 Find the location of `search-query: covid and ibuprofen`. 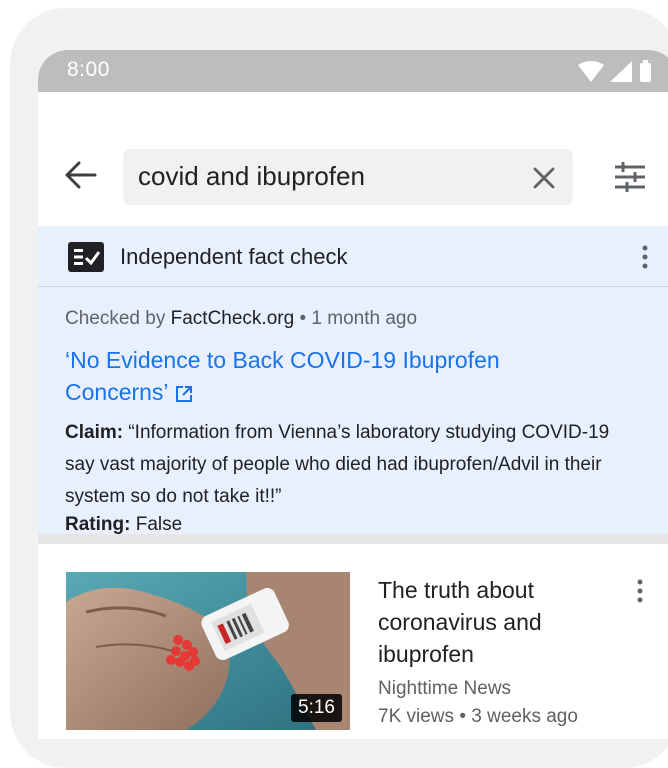

search-query: covid and ibuprofen is located at coordinates (251, 176).